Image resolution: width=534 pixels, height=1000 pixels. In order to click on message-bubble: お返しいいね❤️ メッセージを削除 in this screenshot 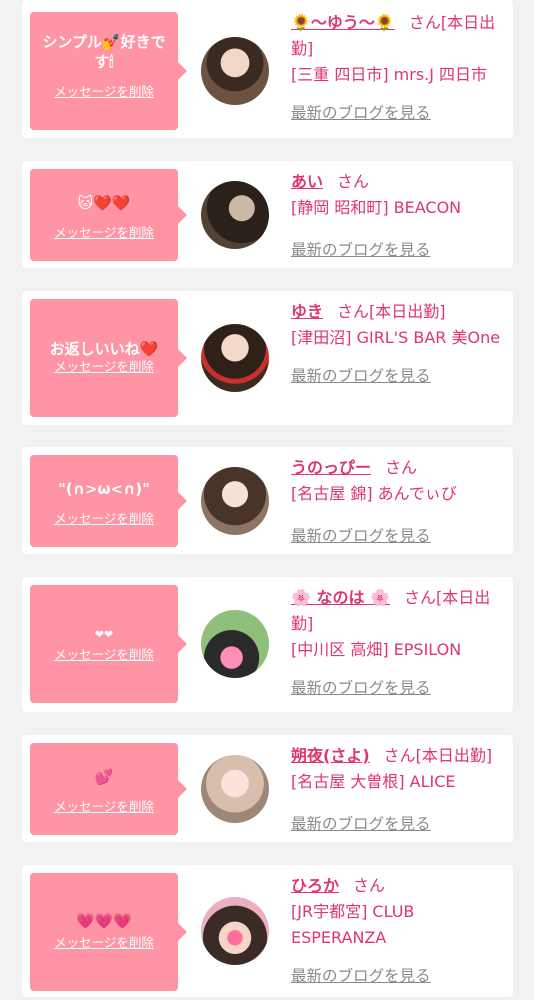, I will do `click(108, 358)`.